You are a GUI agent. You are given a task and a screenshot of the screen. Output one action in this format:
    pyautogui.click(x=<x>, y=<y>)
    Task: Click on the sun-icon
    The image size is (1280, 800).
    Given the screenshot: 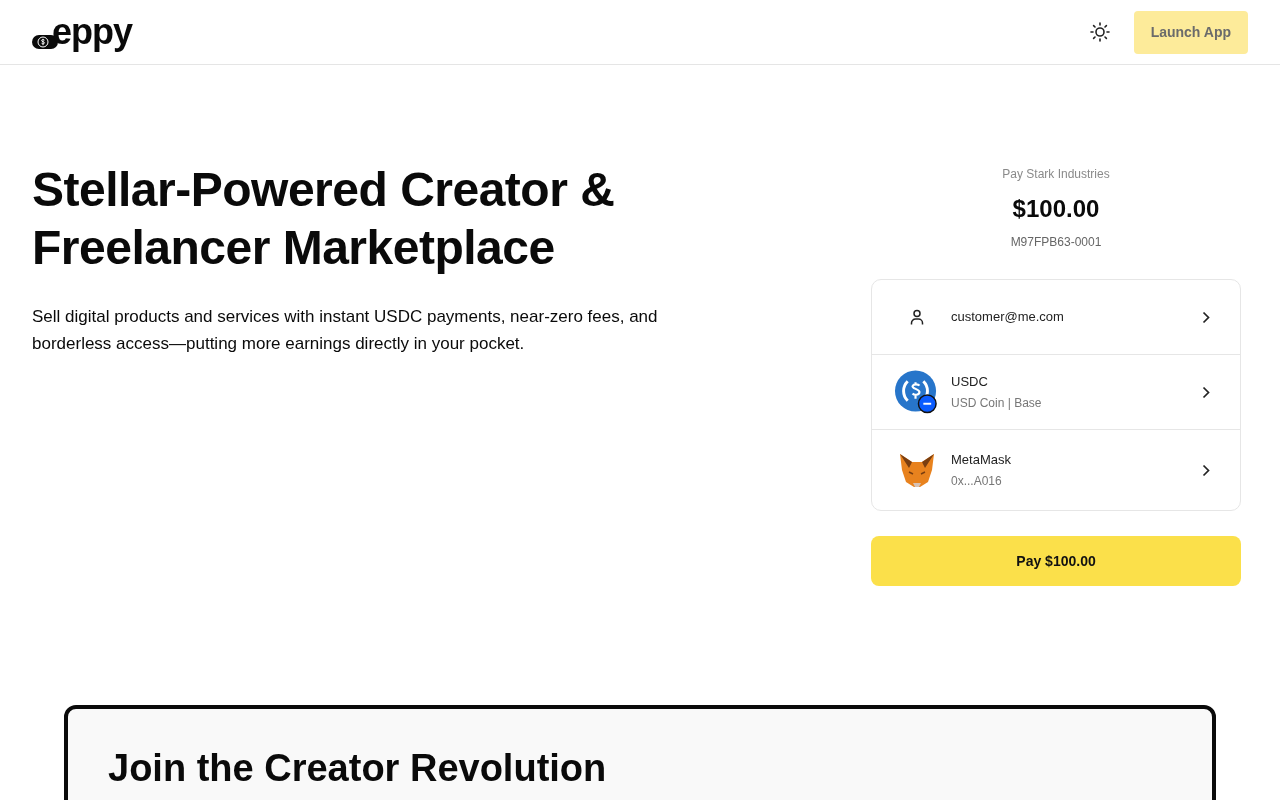 What is the action you would take?
    pyautogui.click(x=1099, y=32)
    